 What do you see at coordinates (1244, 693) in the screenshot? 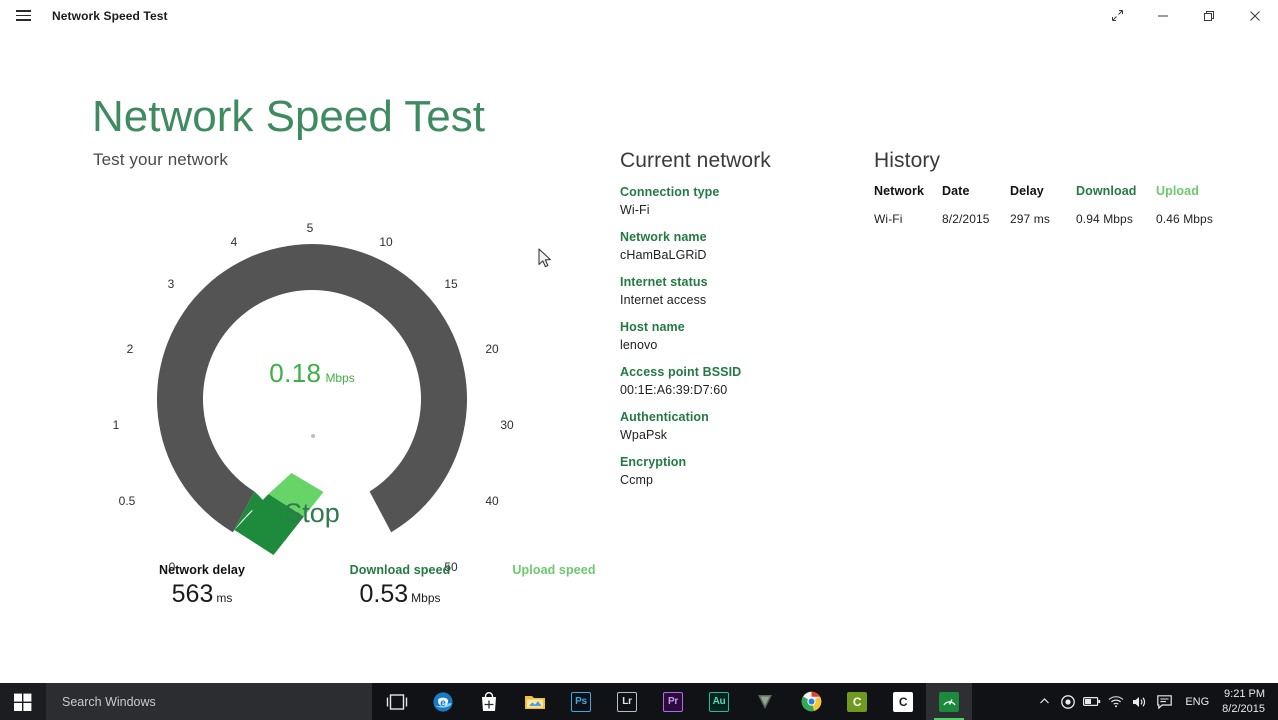
I see `clock-time: 9:21 PM` at bounding box center [1244, 693].